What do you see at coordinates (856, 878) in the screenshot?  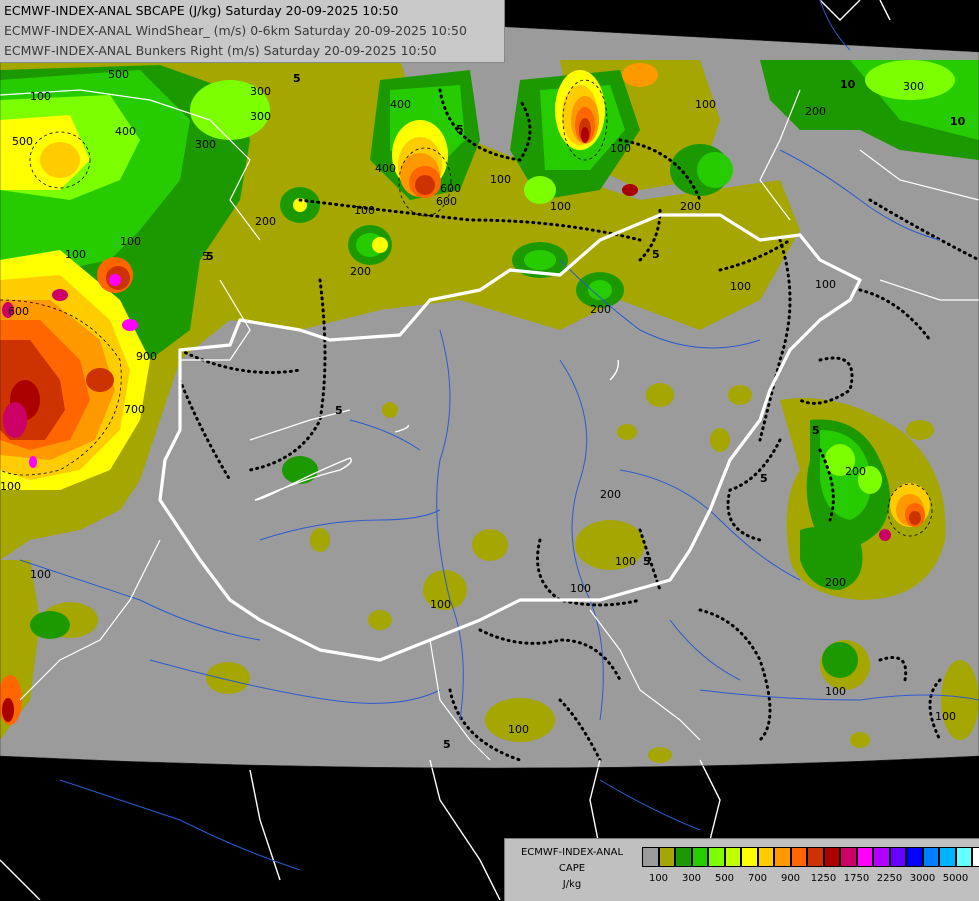 I see `legend-tick-label: 1750` at bounding box center [856, 878].